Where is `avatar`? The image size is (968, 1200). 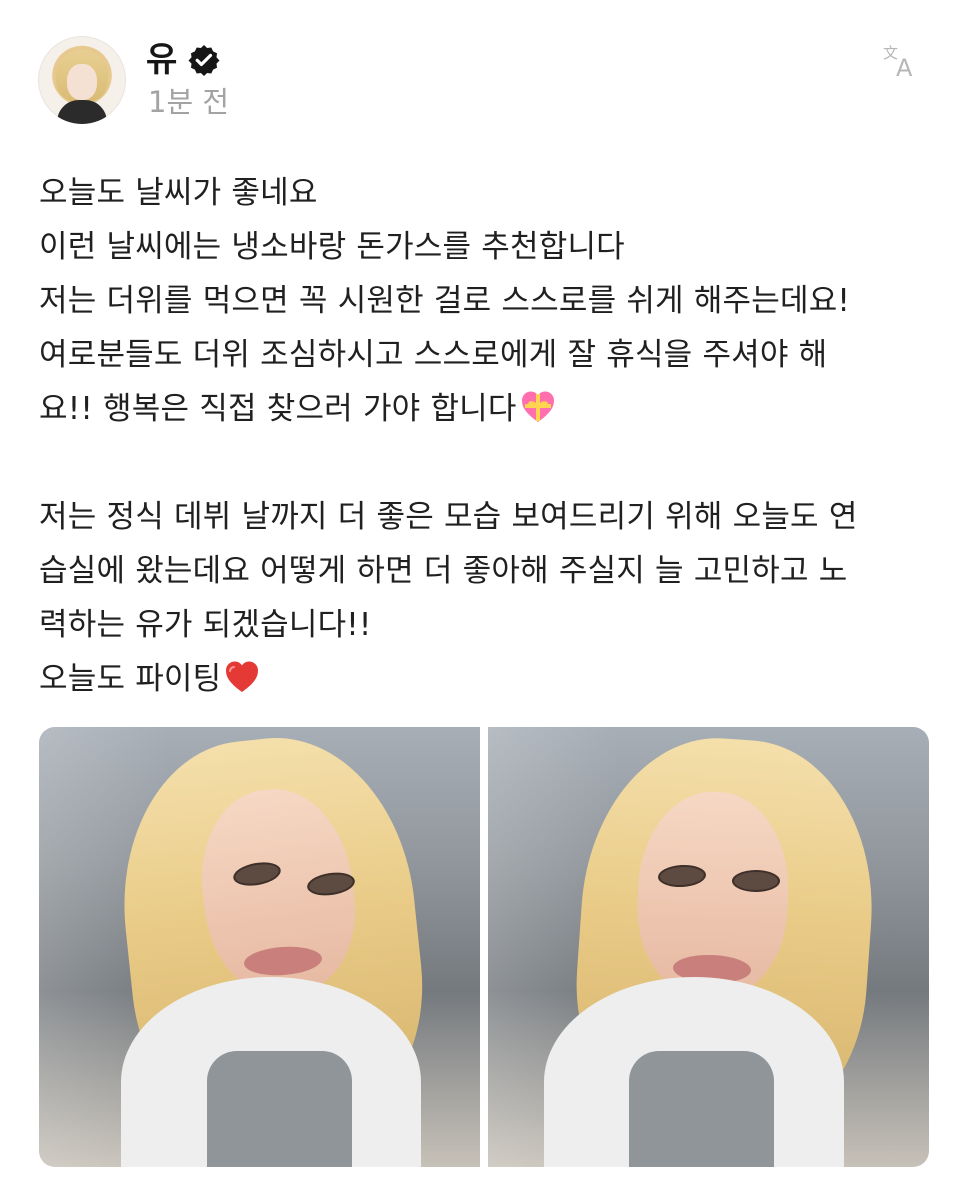 avatar is located at coordinates (82, 80).